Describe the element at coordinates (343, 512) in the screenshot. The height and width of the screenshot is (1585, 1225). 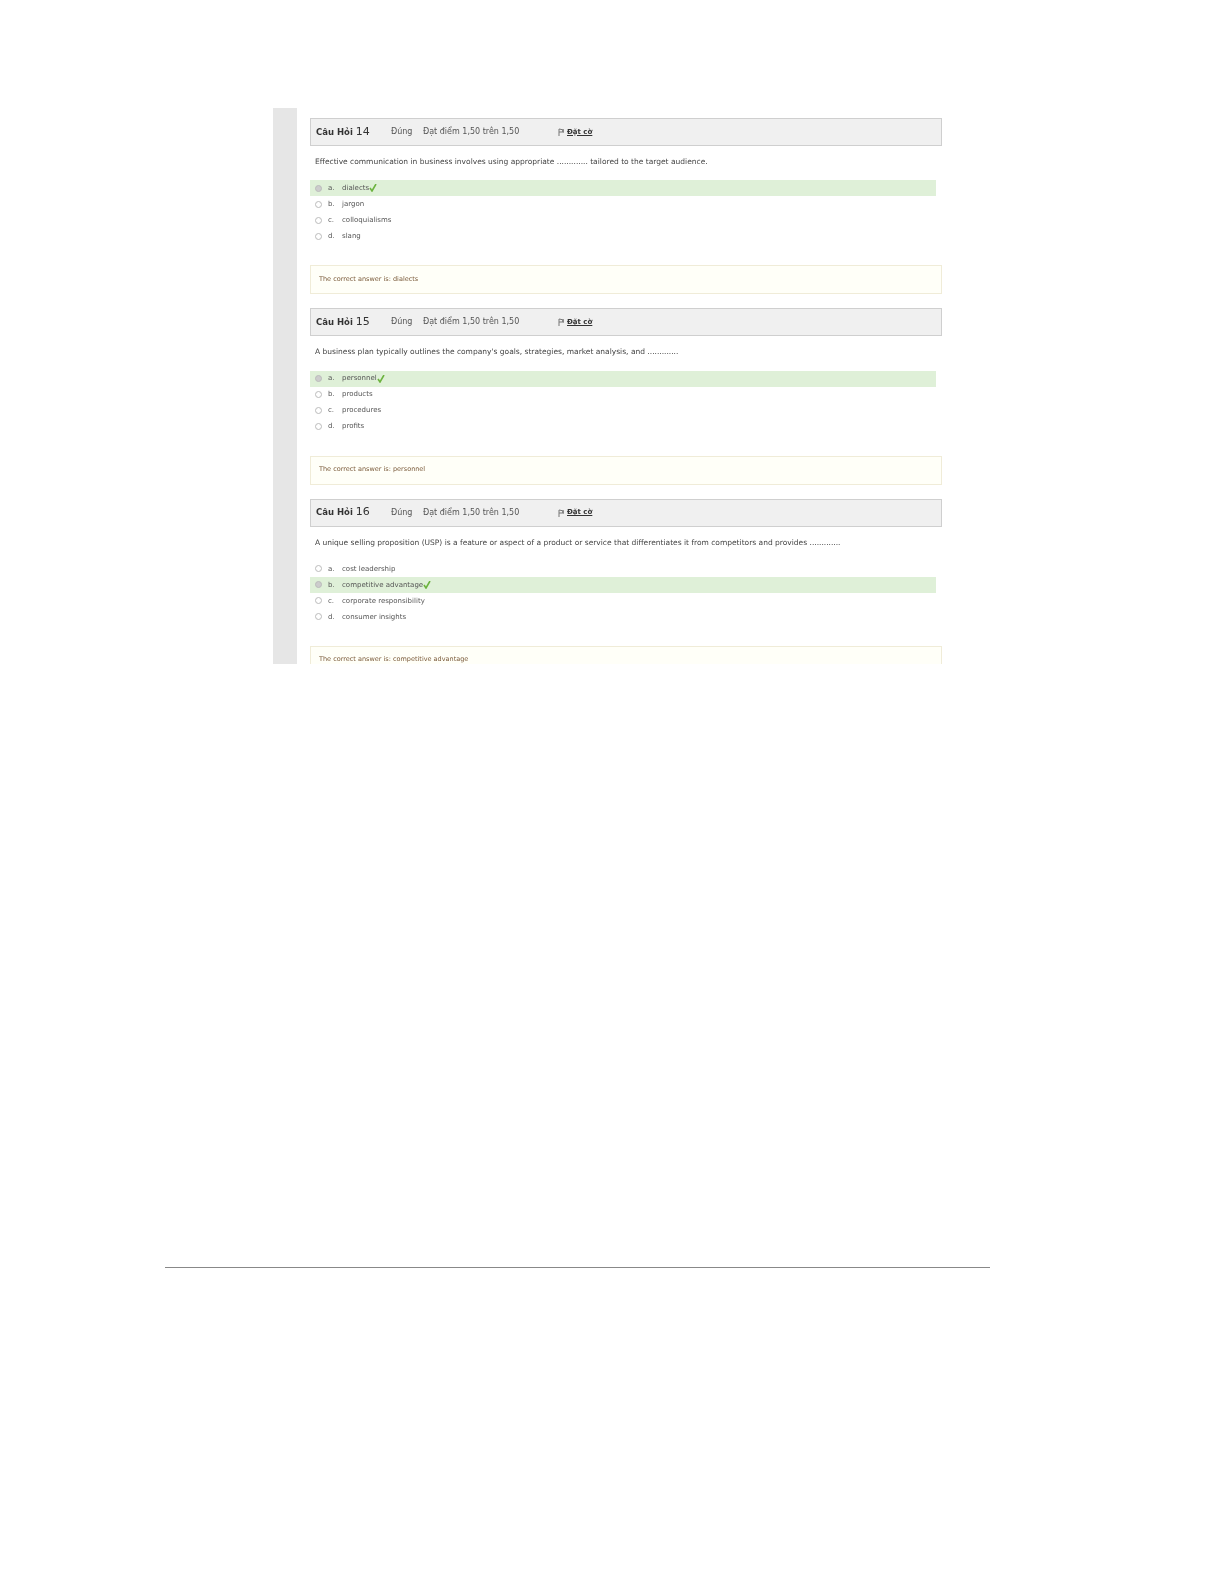
I see `question-title: Câu Hỏi 16` at that location.